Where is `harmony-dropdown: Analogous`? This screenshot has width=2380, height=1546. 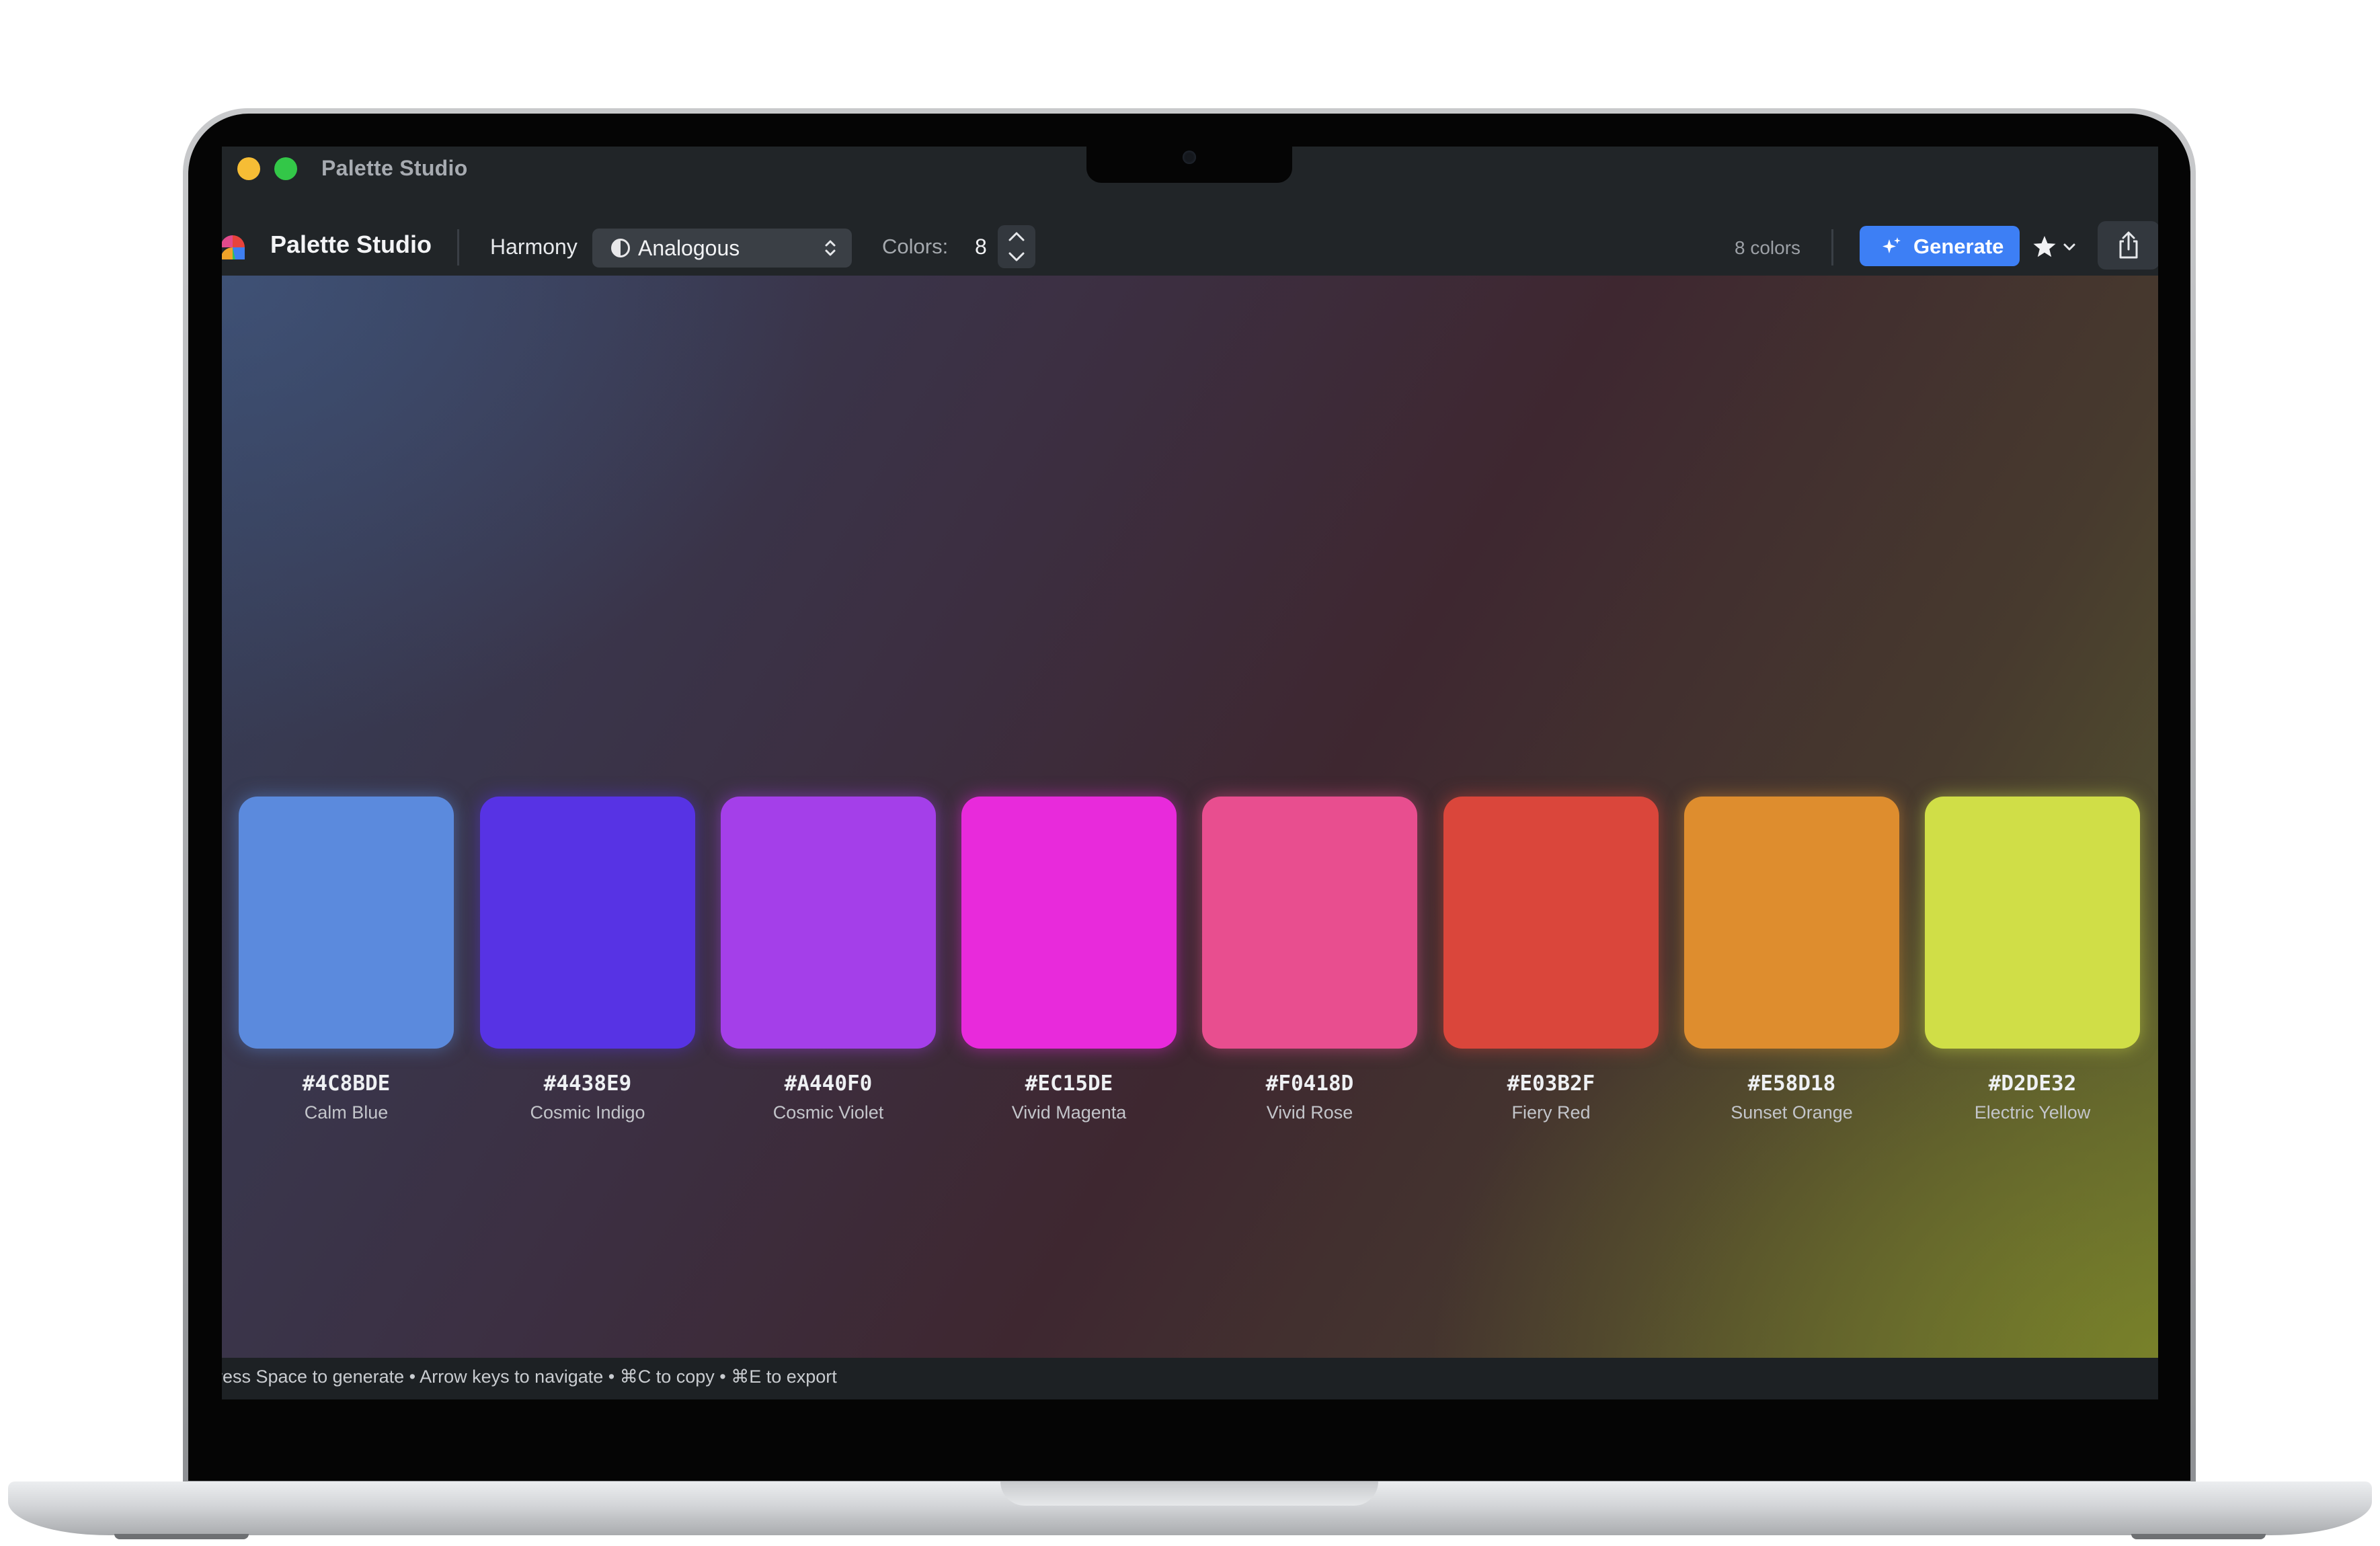 harmony-dropdown: Analogous is located at coordinates (722, 248).